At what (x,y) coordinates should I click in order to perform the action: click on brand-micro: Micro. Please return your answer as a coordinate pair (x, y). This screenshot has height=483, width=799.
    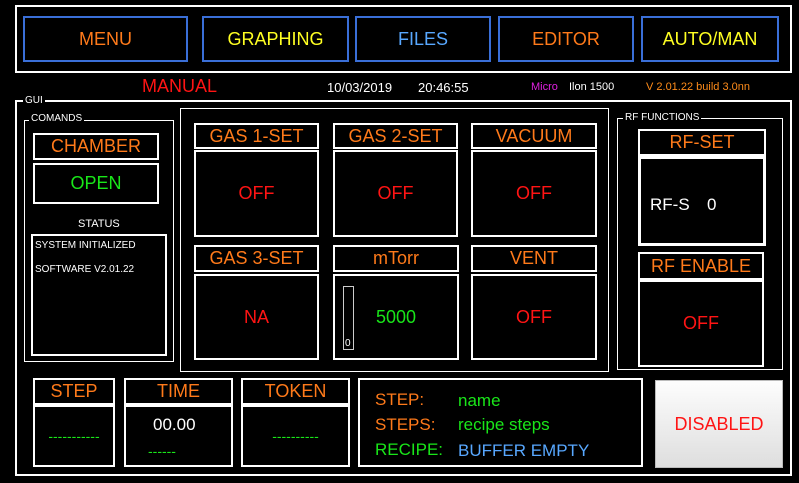
    Looking at the image, I should click on (544, 87).